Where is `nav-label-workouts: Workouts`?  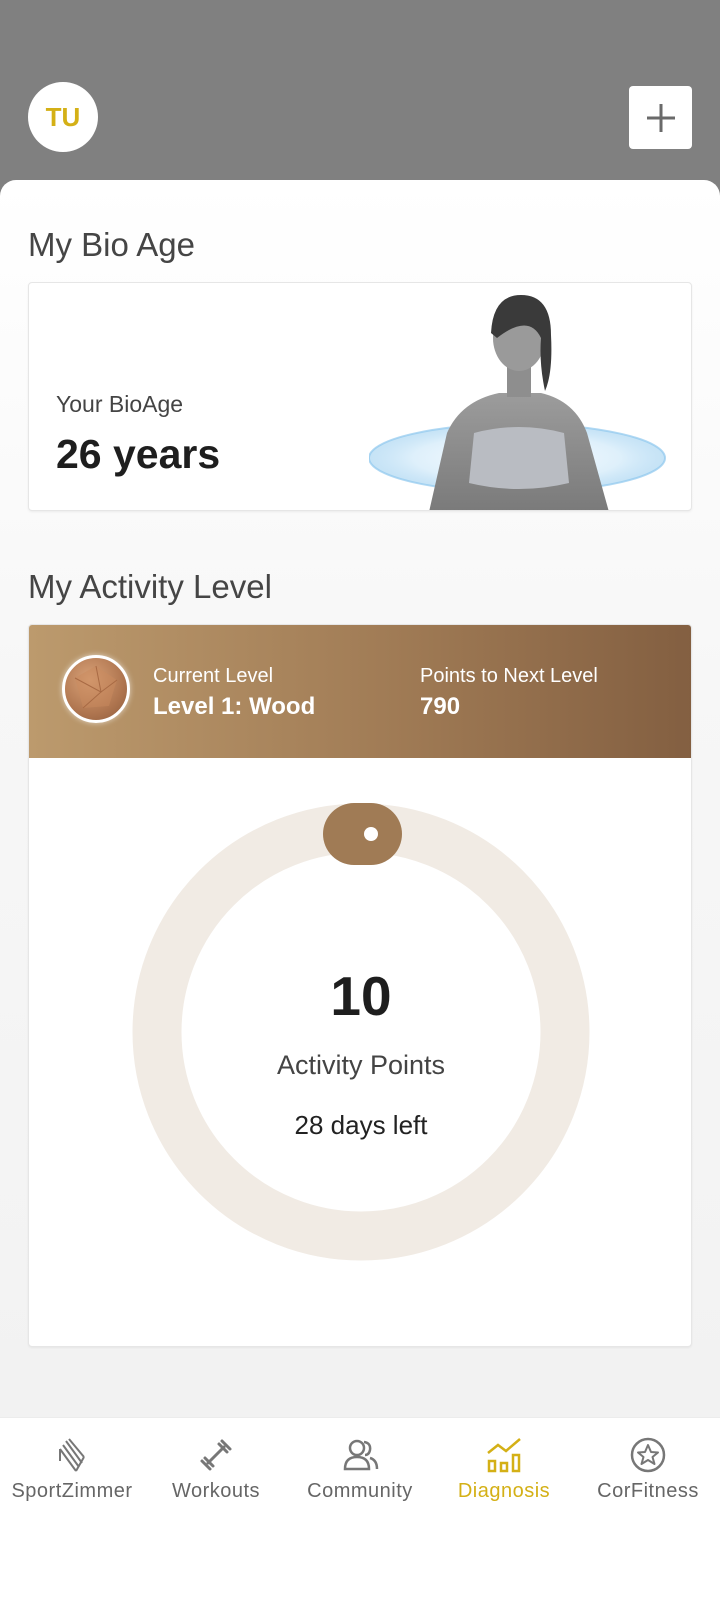
nav-label-workouts: Workouts is located at coordinates (216, 1491).